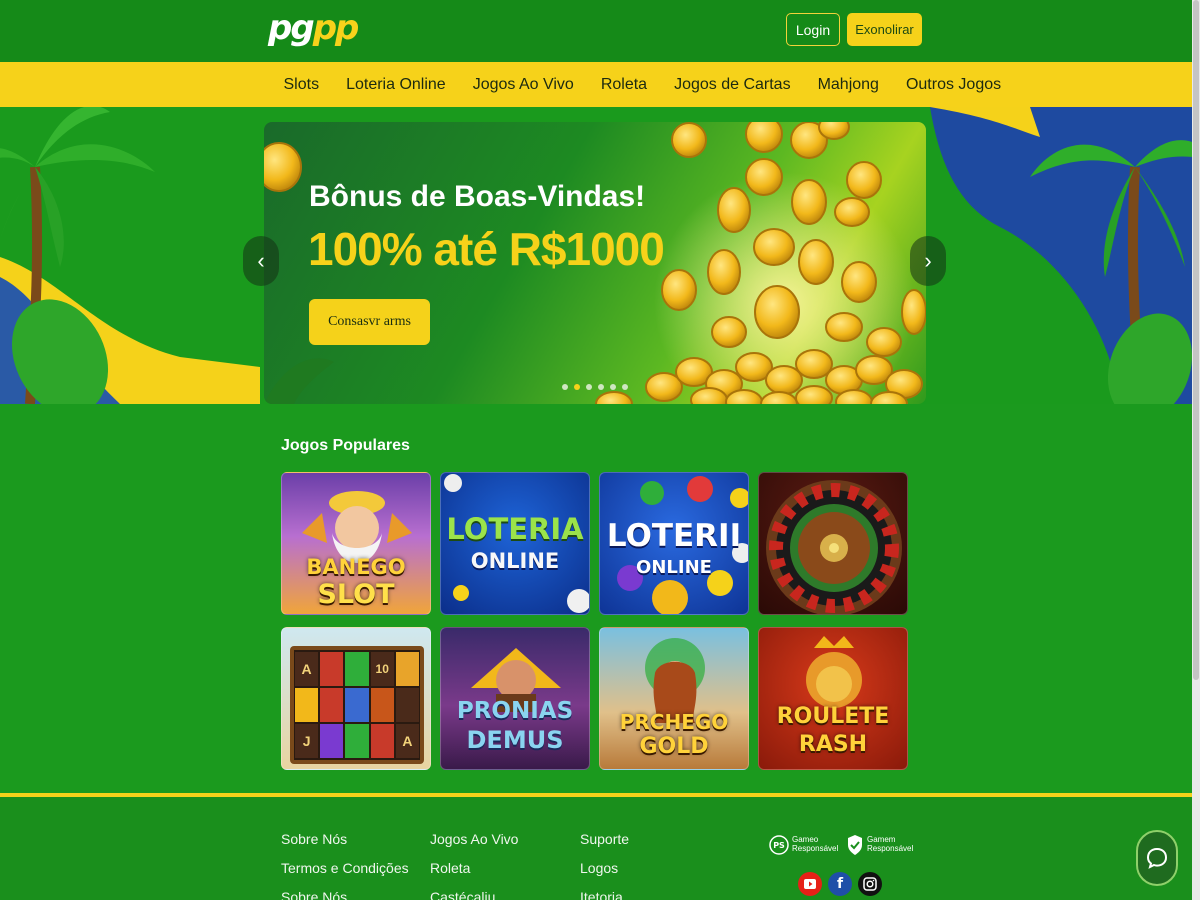  What do you see at coordinates (291, 28) in the screenshot?
I see `logo-text-left: pg` at bounding box center [291, 28].